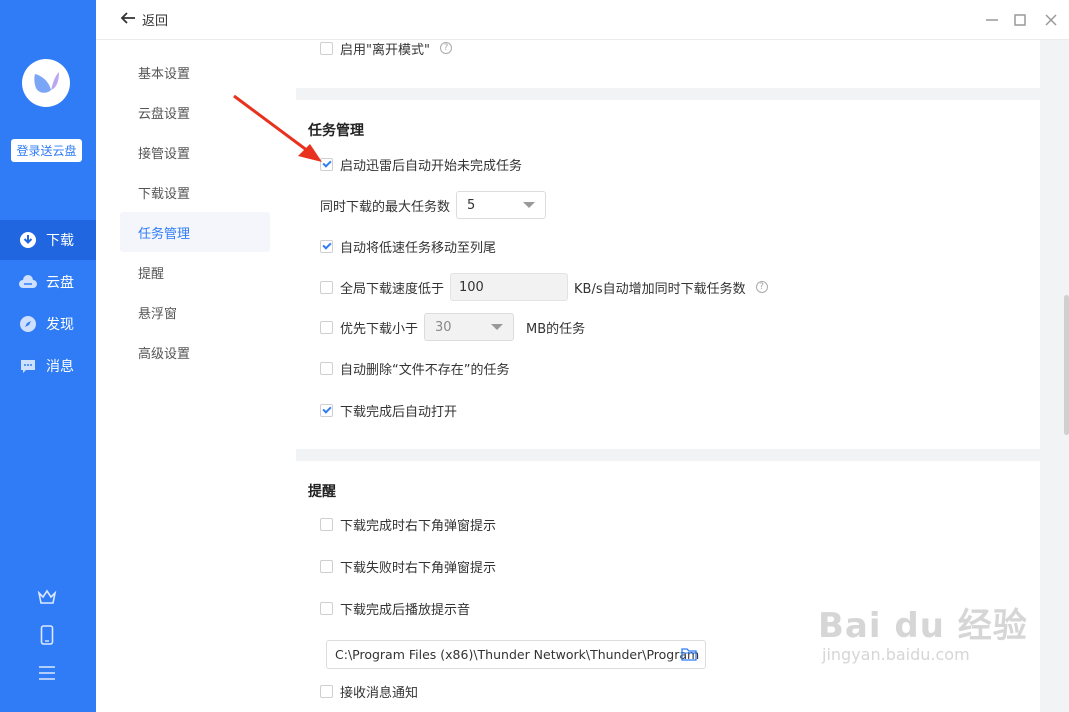  What do you see at coordinates (896, 654) in the screenshot?
I see `watermark-sub: jingyan.baidu.com` at bounding box center [896, 654].